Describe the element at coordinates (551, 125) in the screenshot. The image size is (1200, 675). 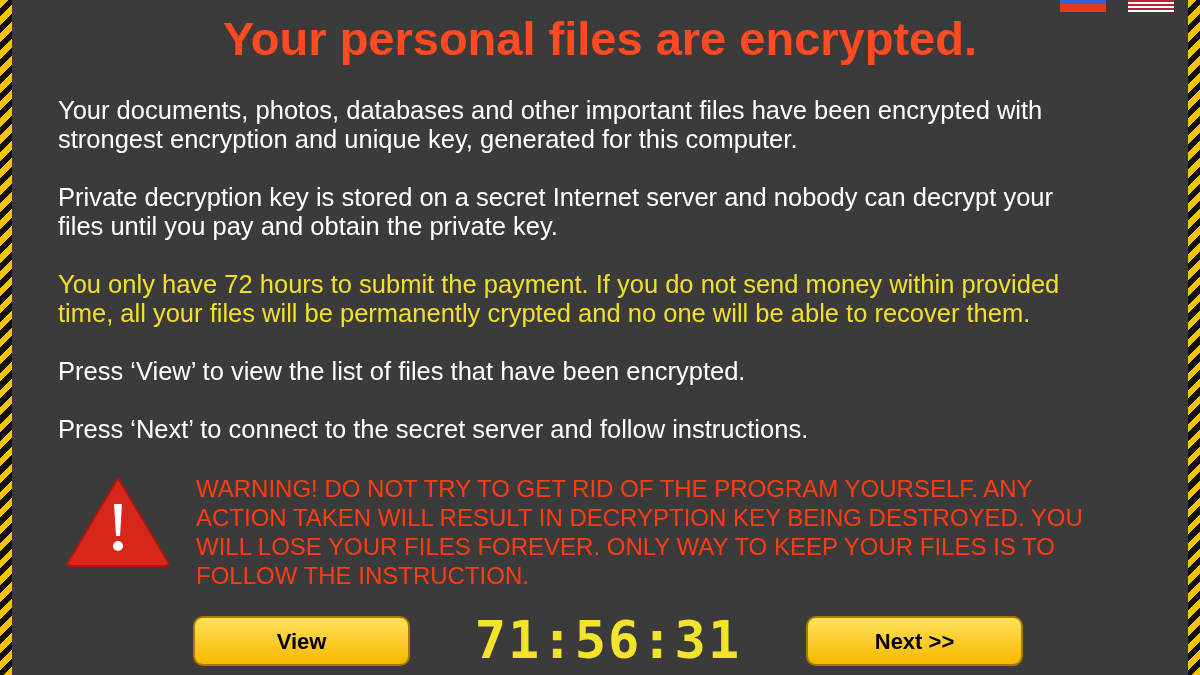
I see `message-paragraph: Your documents, photos, databases and other important files have been encrypted with strongest encryption and unique key, generated for this computer.` at that location.